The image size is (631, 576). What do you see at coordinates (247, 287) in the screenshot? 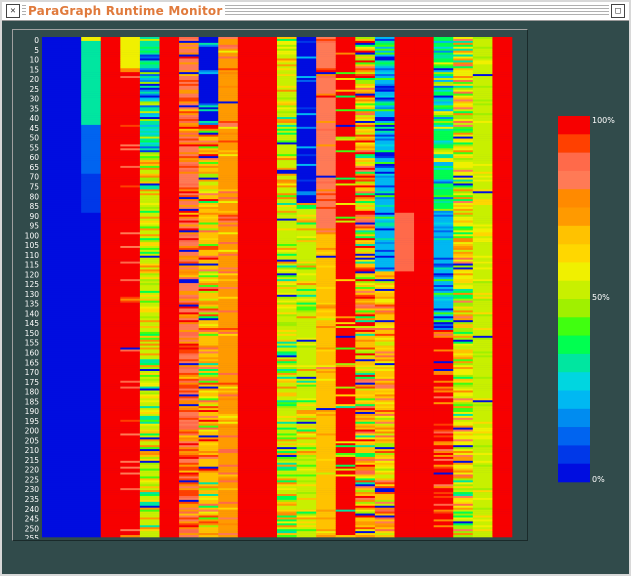
I see `heatmap-column` at bounding box center [247, 287].